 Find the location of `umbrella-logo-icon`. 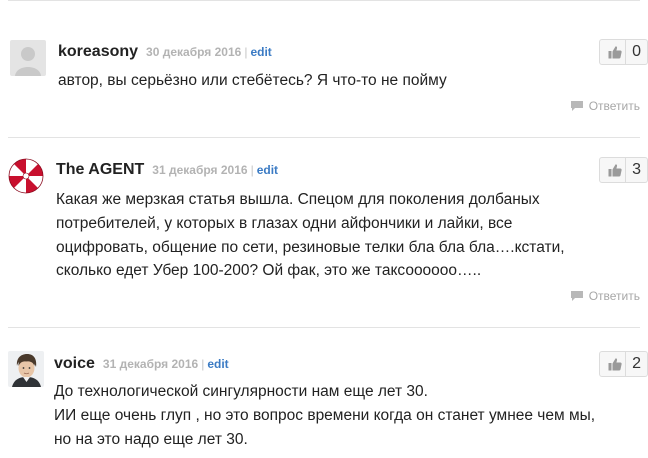

umbrella-logo-icon is located at coordinates (26, 176).